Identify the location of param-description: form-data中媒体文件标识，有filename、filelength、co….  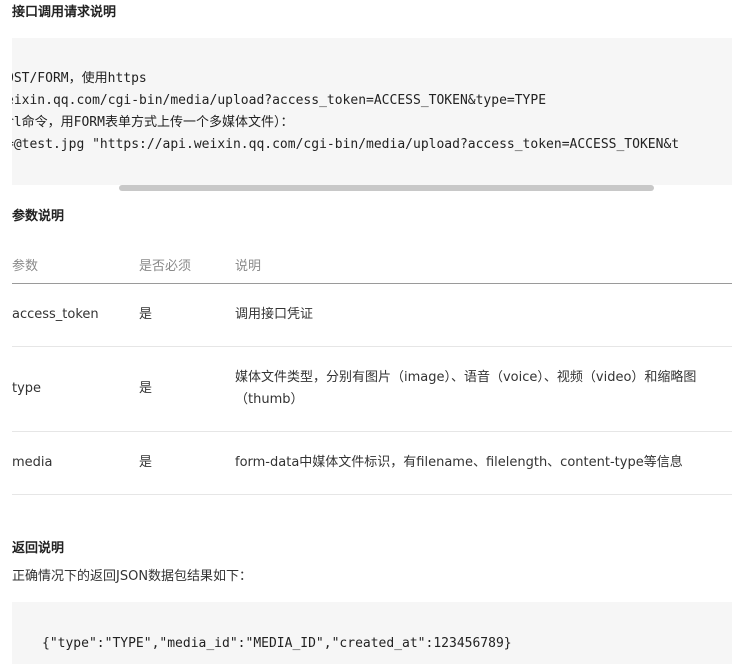
(483, 463).